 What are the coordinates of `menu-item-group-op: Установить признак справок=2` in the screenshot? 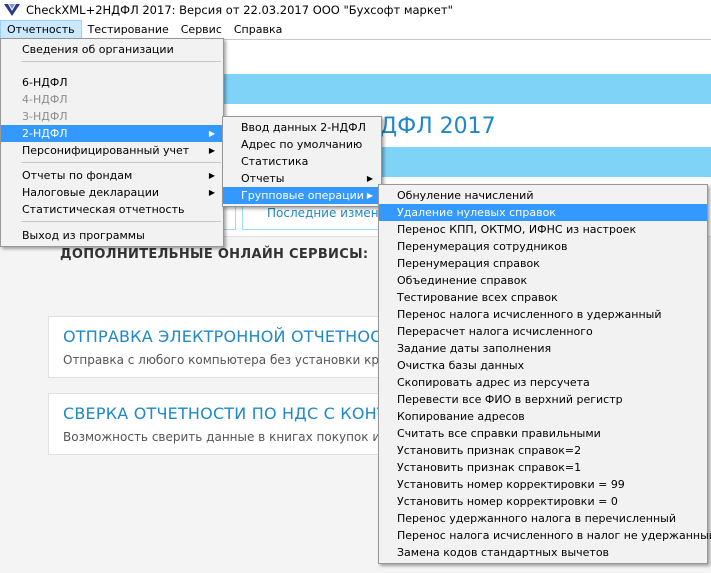 It's located at (543, 450).